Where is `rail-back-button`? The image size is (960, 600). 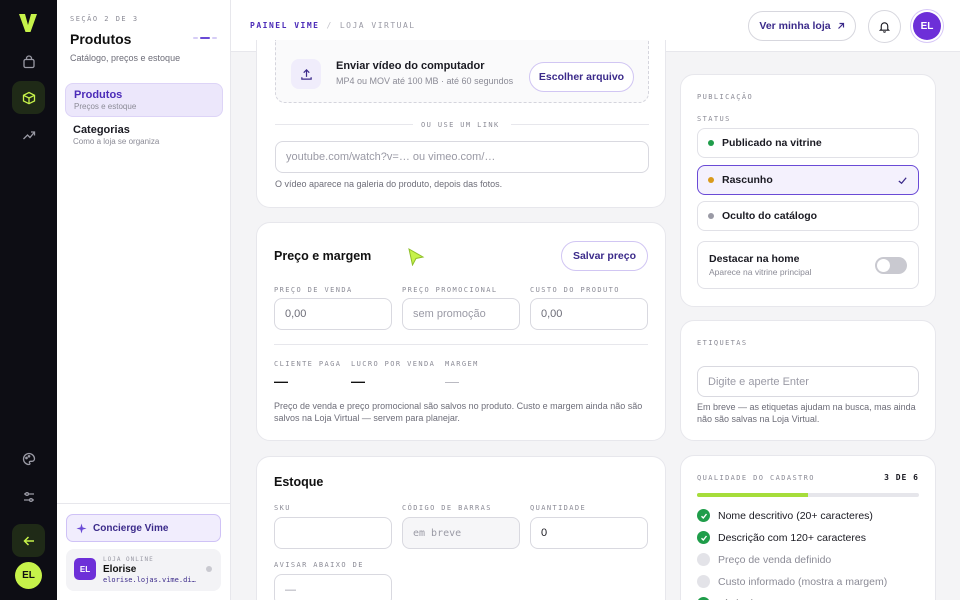 rail-back-button is located at coordinates (28, 540).